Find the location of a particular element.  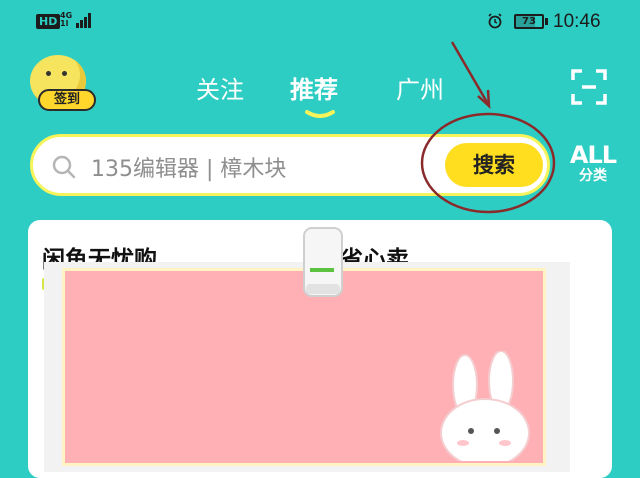

checkin-button: 签到 is located at coordinates (67, 100).